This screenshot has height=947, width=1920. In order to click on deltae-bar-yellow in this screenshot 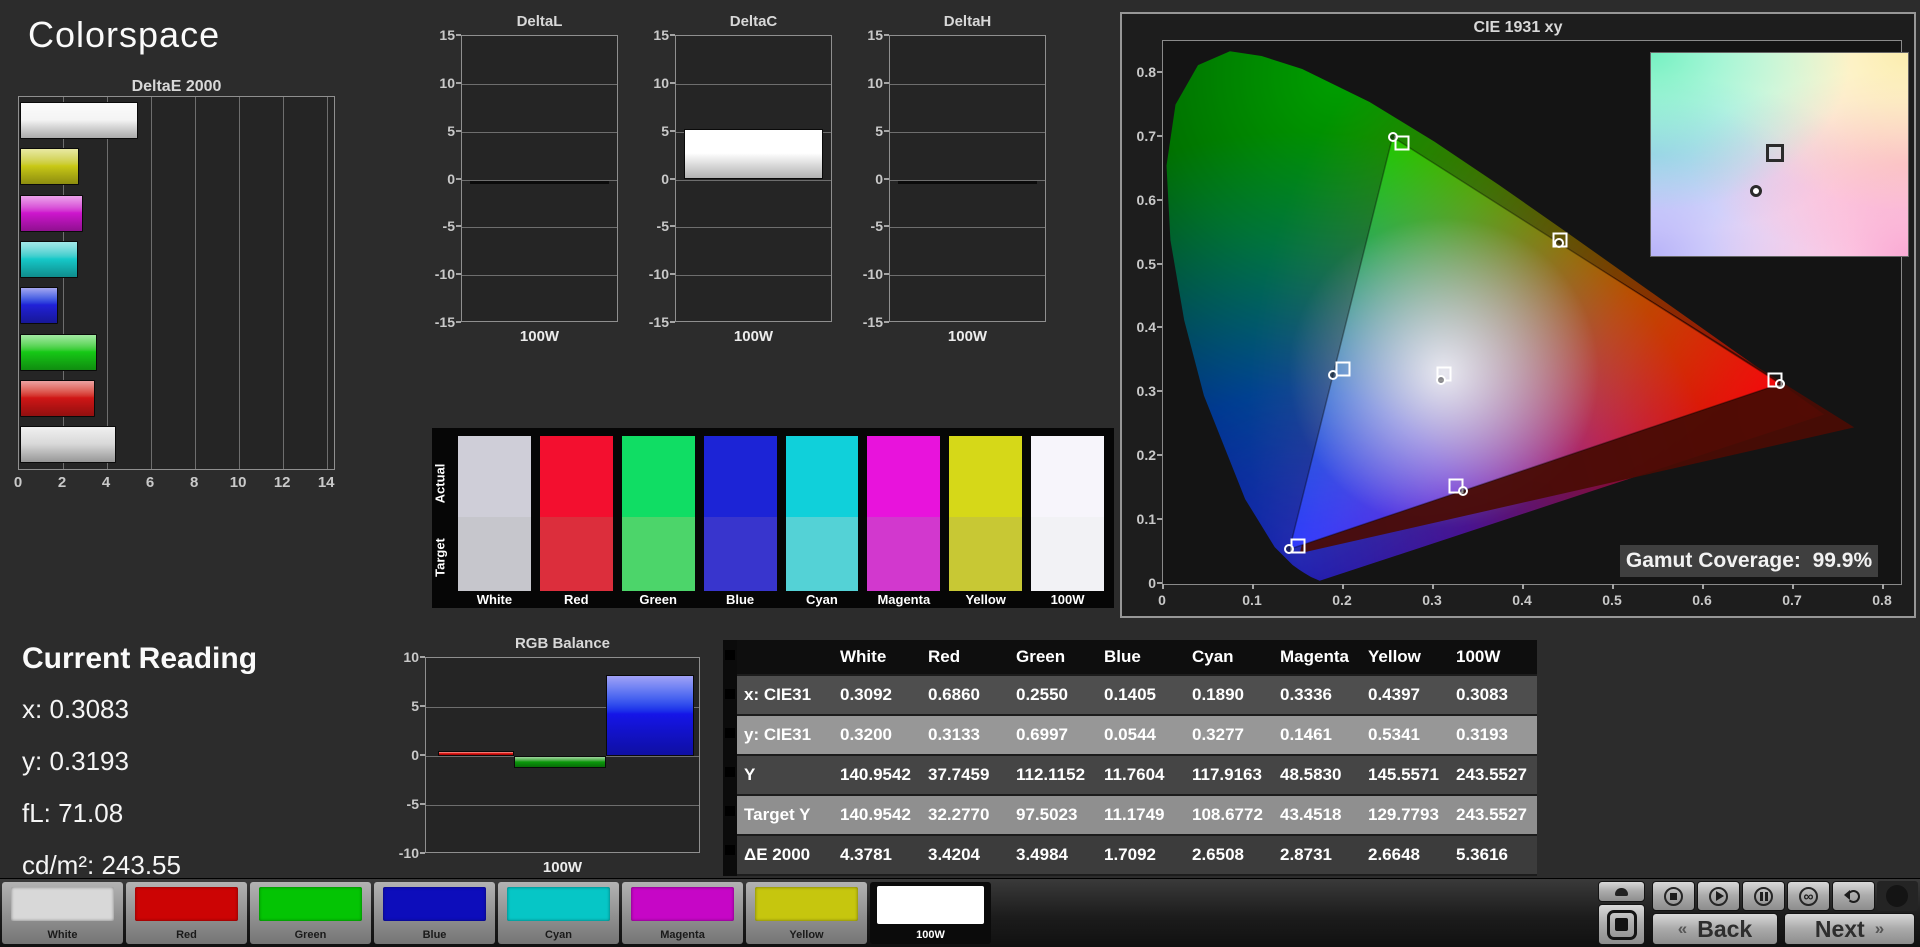, I will do `click(49, 167)`.